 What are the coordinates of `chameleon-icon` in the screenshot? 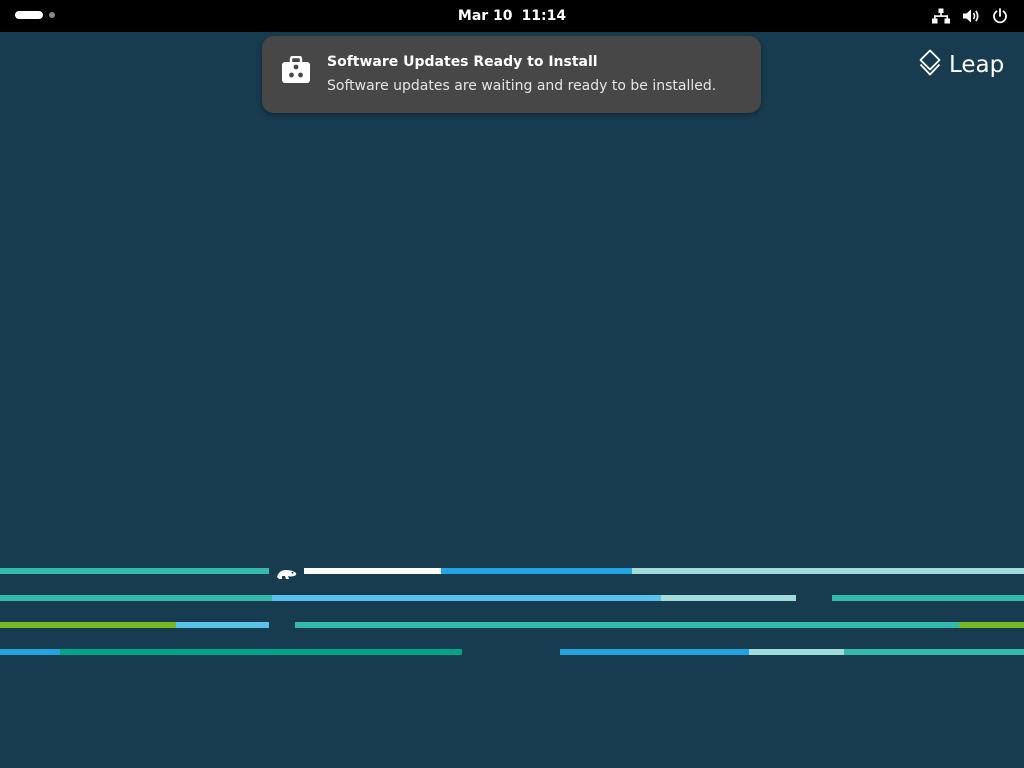 It's located at (287, 574).